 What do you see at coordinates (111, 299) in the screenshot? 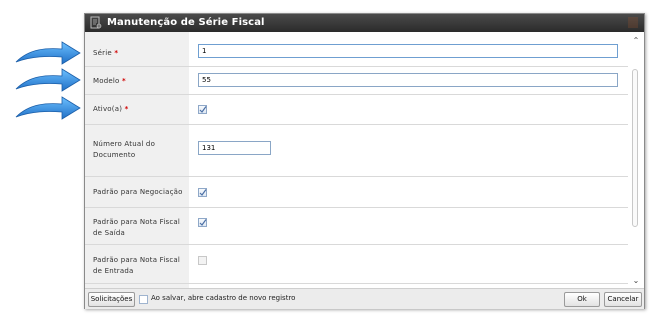
I see `solicitacoes-button: Solicitações` at bounding box center [111, 299].